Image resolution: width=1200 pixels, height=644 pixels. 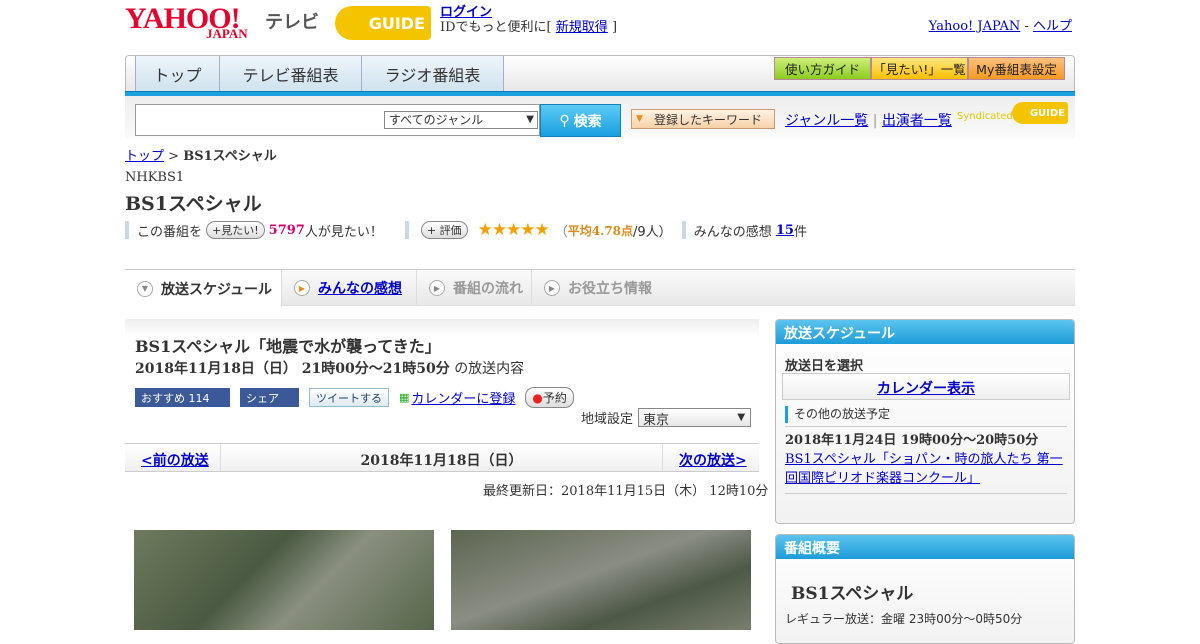 I want to click on tab-reviews: ▶ みんなの感想, so click(x=349, y=288).